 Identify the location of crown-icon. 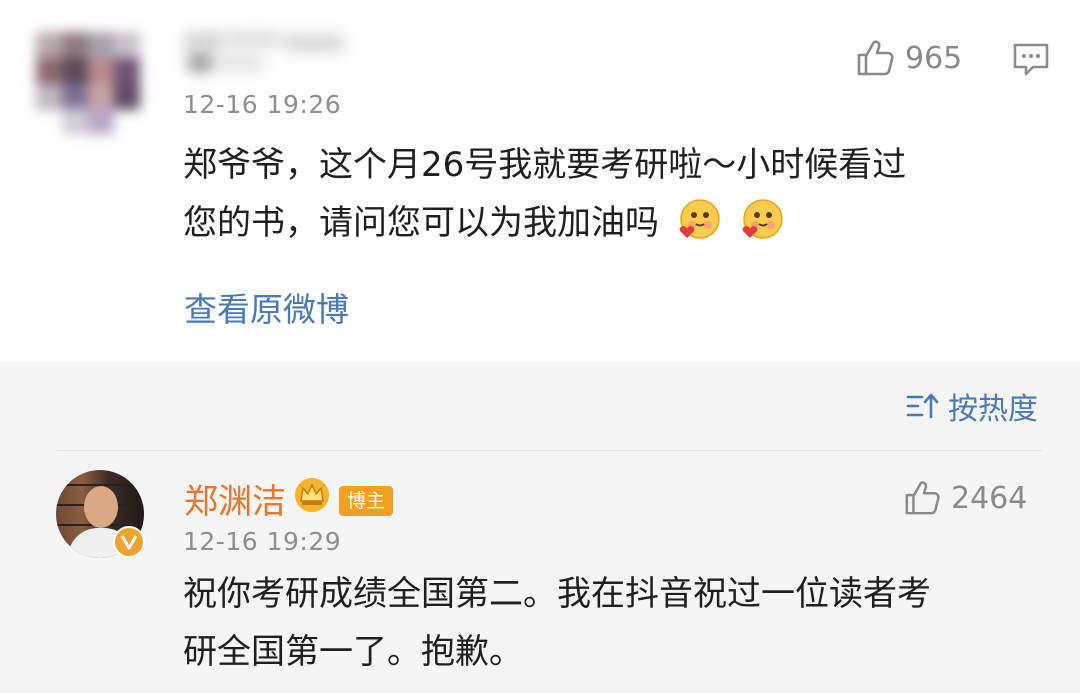
(312, 495).